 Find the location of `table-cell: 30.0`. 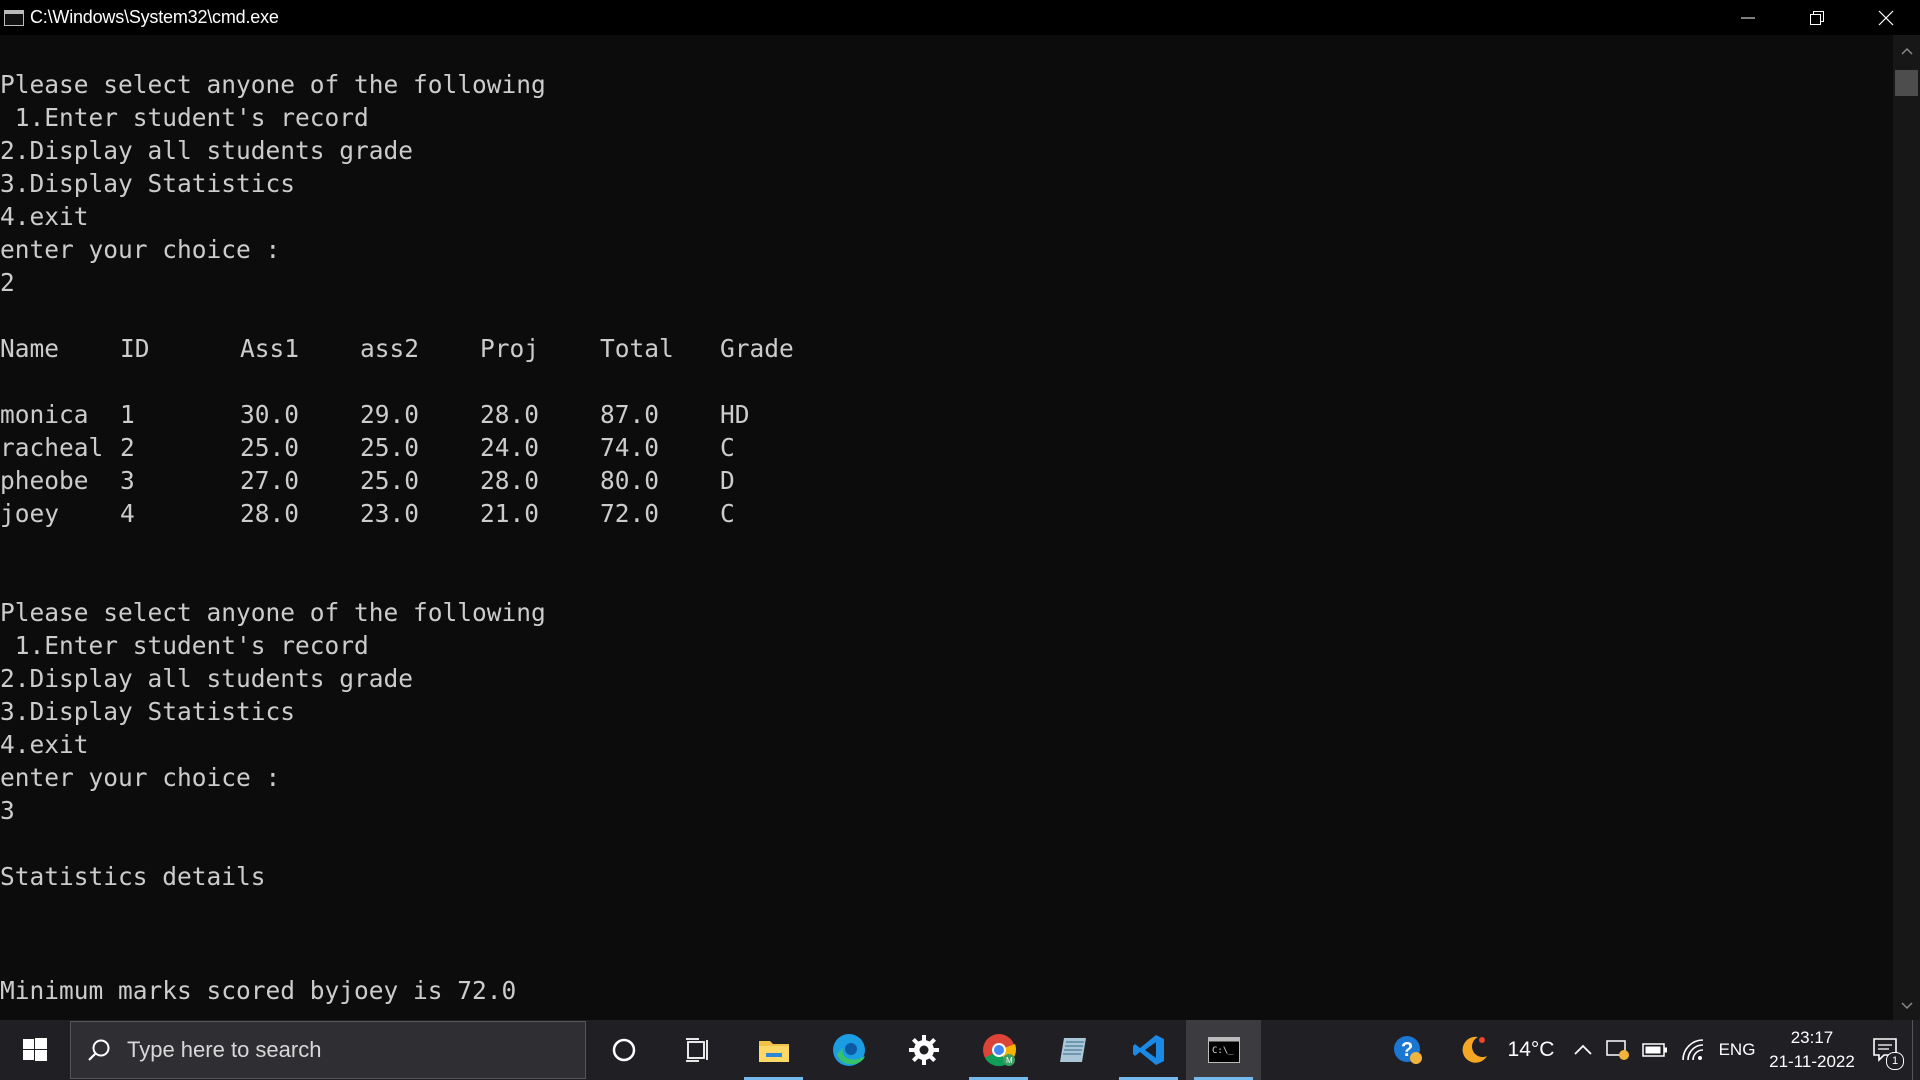

table-cell: 30.0 is located at coordinates (270, 414).